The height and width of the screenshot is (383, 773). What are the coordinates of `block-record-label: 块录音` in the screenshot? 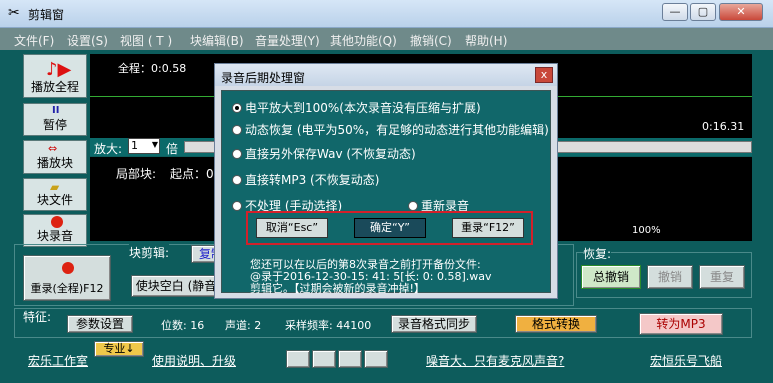 It's located at (54, 236).